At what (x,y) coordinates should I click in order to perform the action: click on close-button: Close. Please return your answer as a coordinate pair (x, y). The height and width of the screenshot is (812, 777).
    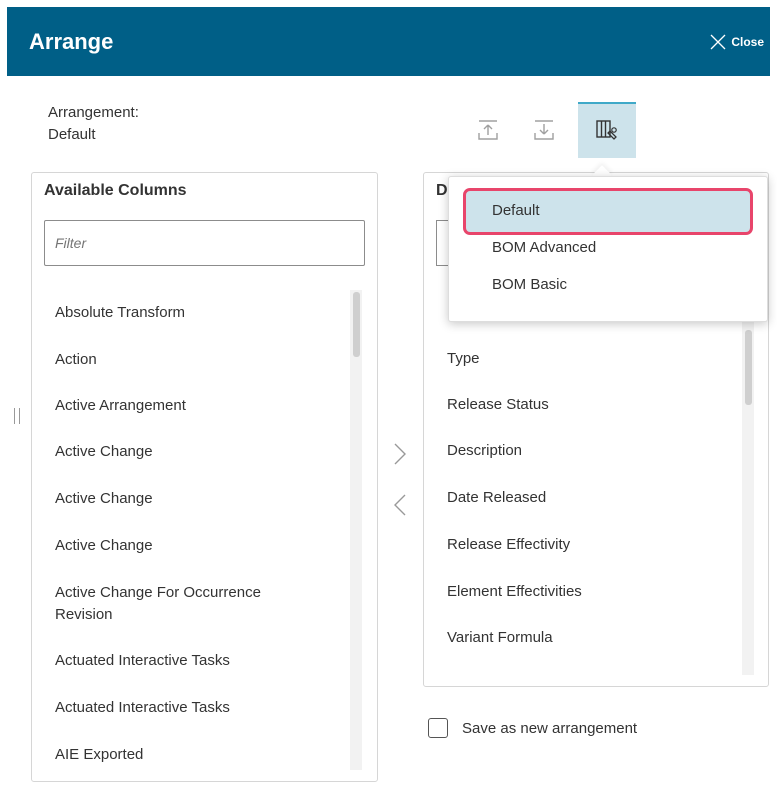
    Looking at the image, I should click on (736, 42).